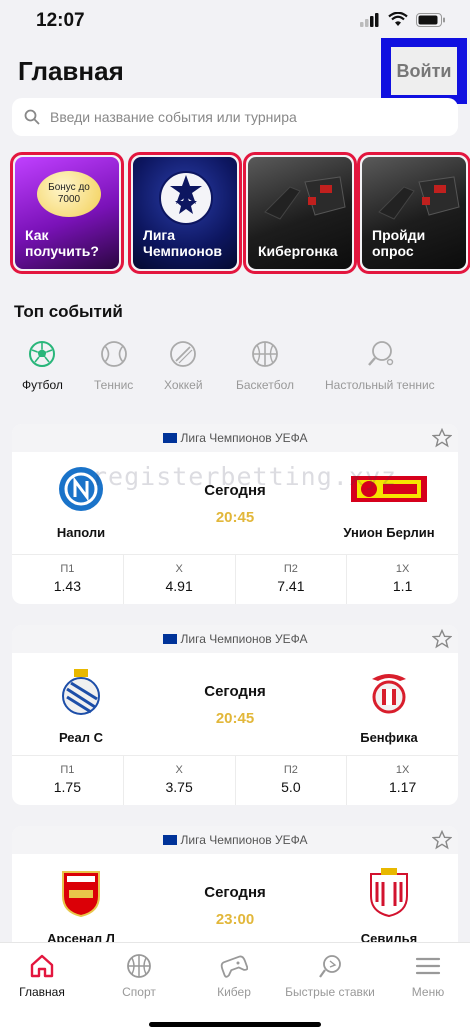 The image size is (470, 1034). What do you see at coordinates (62, 243) in the screenshot?
I see `promo-label: Как получить?` at bounding box center [62, 243].